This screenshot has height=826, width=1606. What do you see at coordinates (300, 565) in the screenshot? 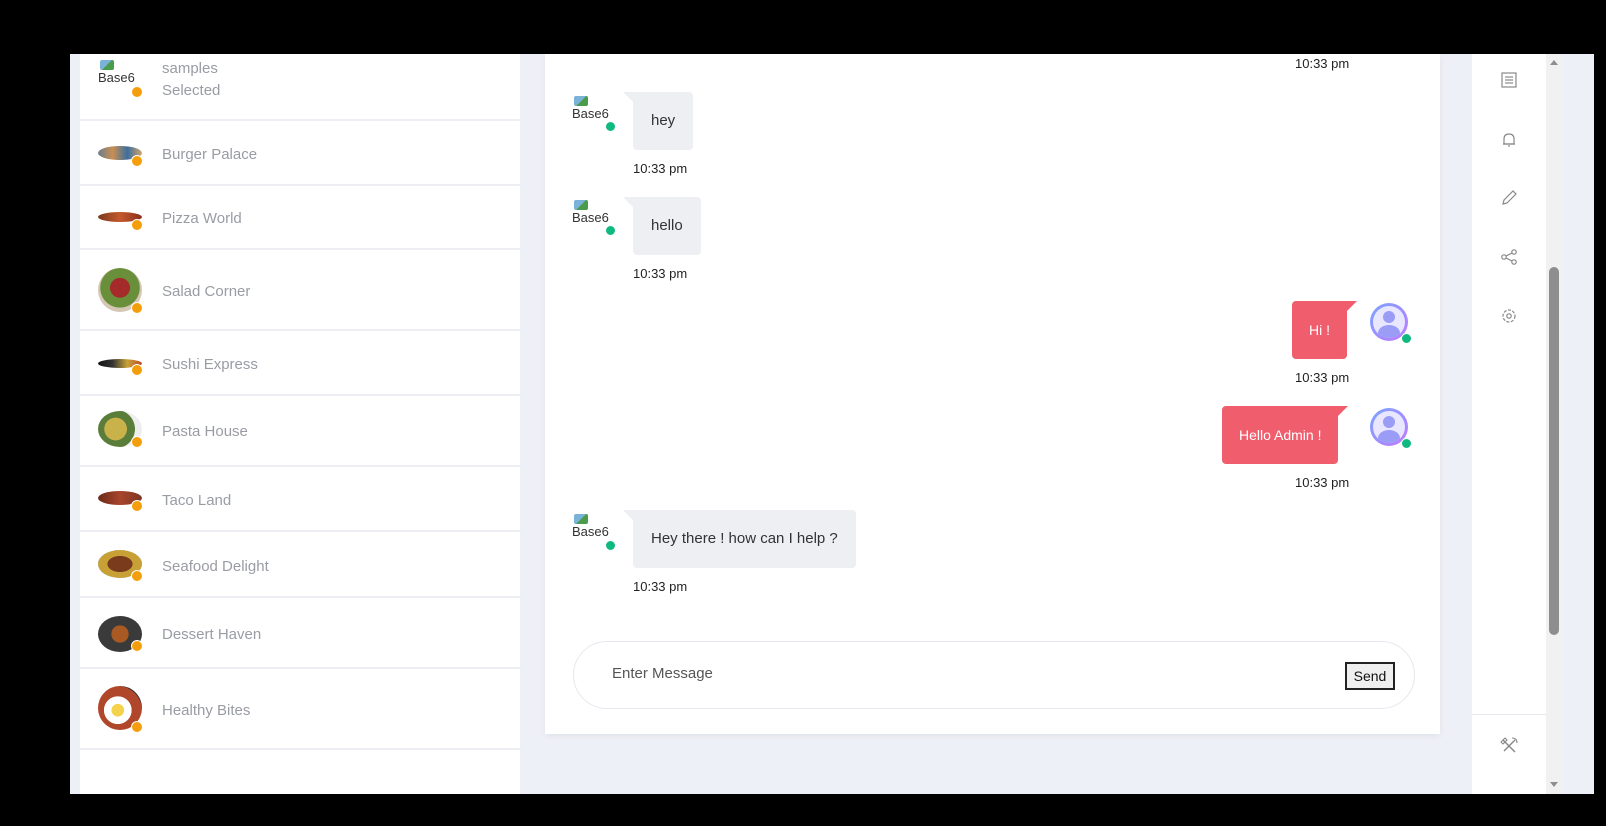
I see `contact-item-seafood-delight: Seafood Delight` at bounding box center [300, 565].